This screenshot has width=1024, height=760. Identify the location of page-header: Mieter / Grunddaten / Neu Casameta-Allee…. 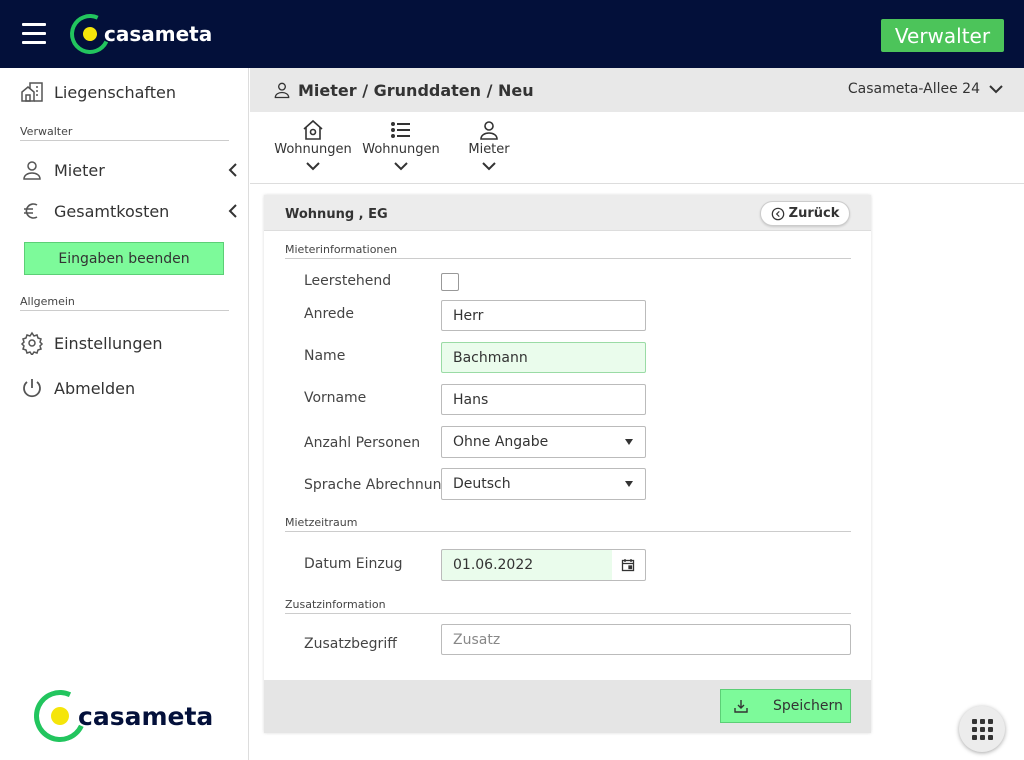
(637, 90).